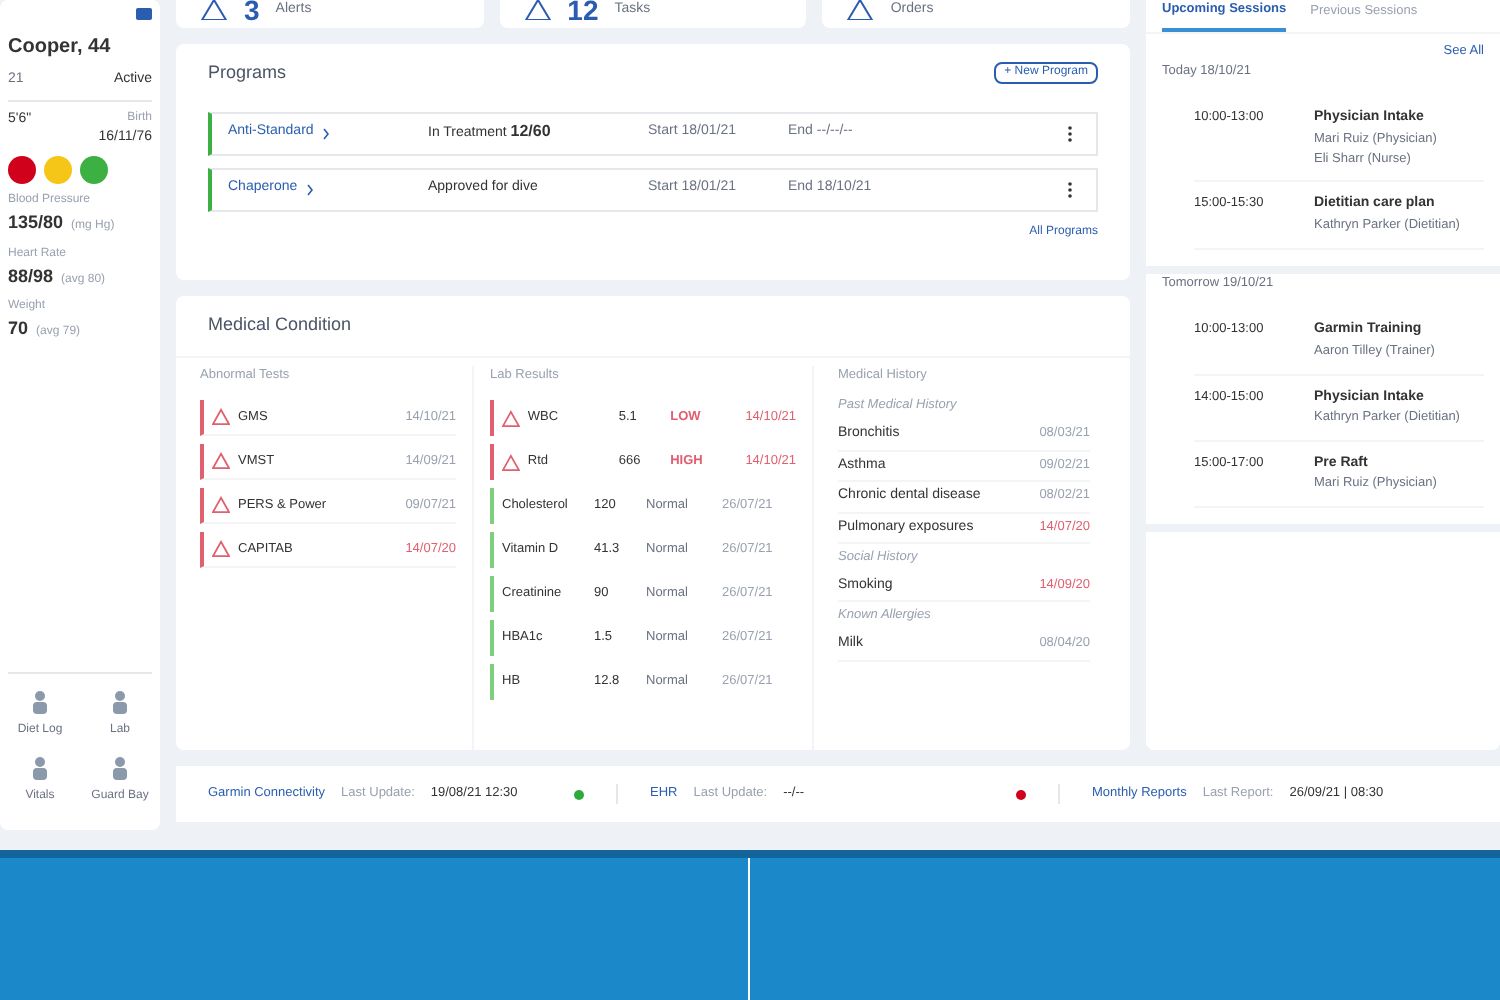 This screenshot has width=1500, height=1000. What do you see at coordinates (583, 14) in the screenshot?
I see `summary-count: 12` at bounding box center [583, 14].